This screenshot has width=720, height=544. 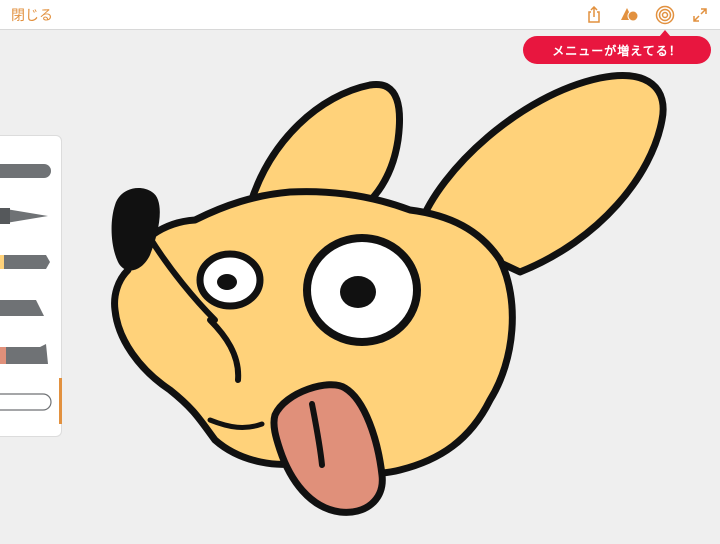 I want to click on eraser-tool, so click(x=26, y=404).